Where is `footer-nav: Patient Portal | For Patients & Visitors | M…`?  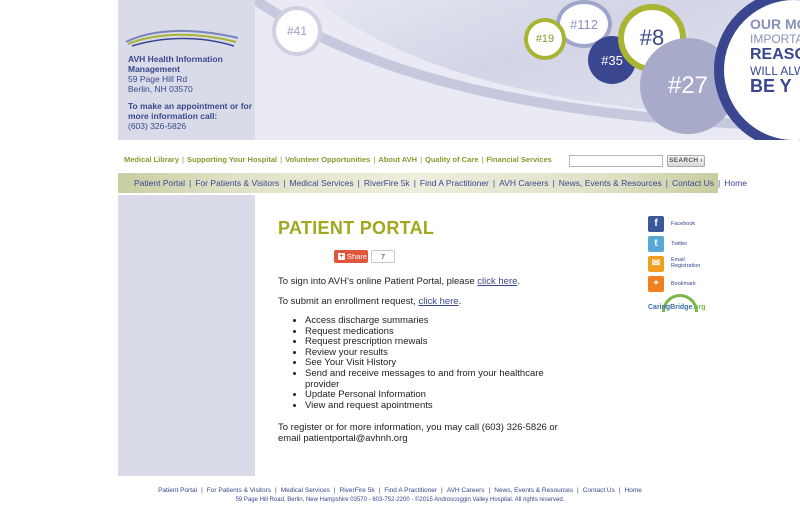
footer-nav: Patient Portal | For Patients & Visitors | M… is located at coordinates (400, 490).